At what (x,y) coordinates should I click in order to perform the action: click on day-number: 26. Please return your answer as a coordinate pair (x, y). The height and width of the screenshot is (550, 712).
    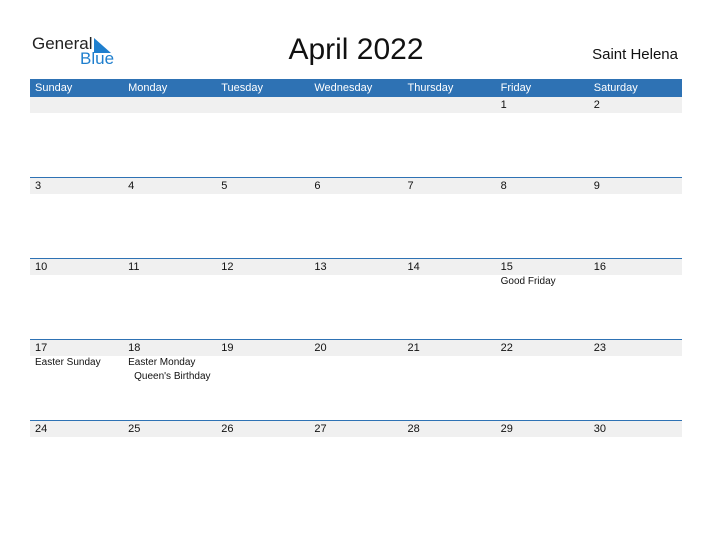
    Looking at the image, I should click on (227, 429).